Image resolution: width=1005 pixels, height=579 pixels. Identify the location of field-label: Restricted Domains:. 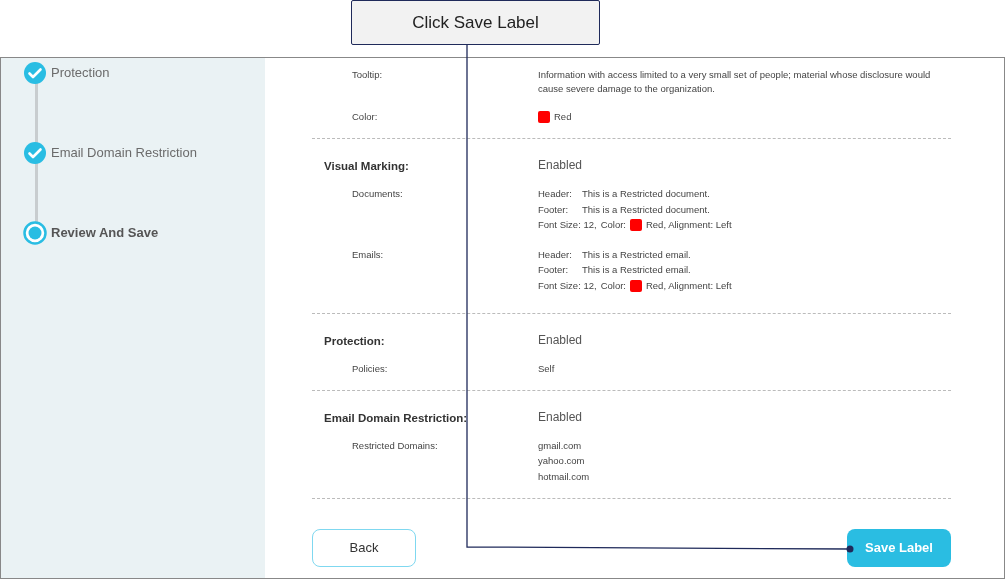
(395, 445).